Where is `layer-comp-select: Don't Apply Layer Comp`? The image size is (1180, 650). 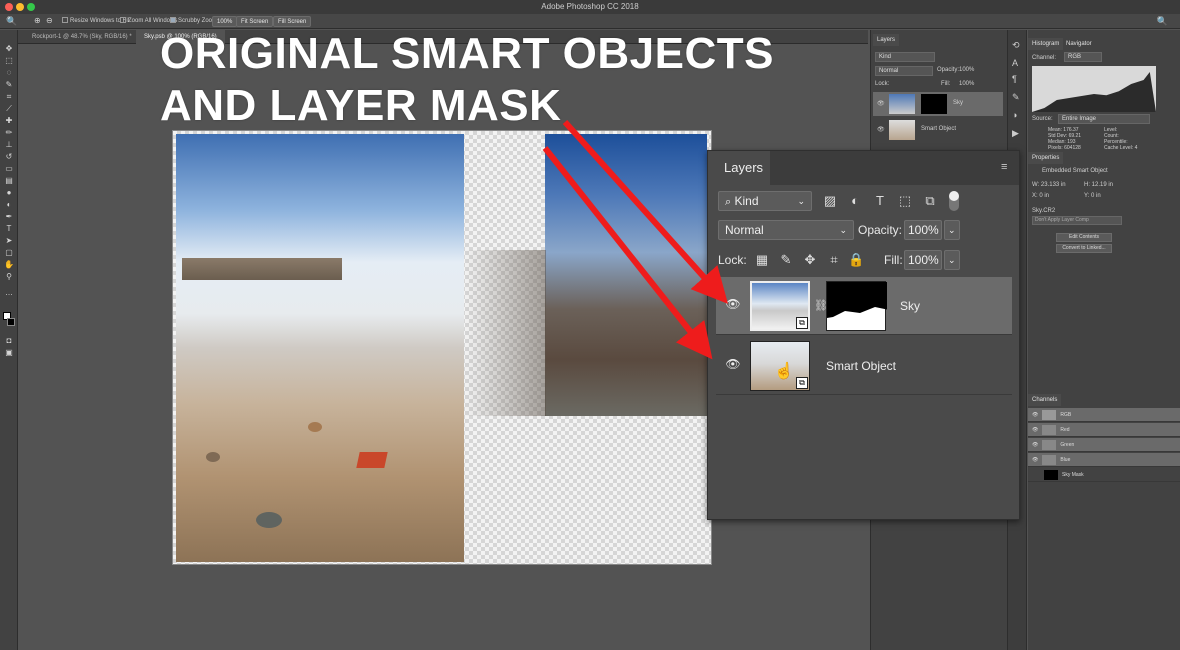 layer-comp-select: Don't Apply Layer Comp is located at coordinates (1077, 220).